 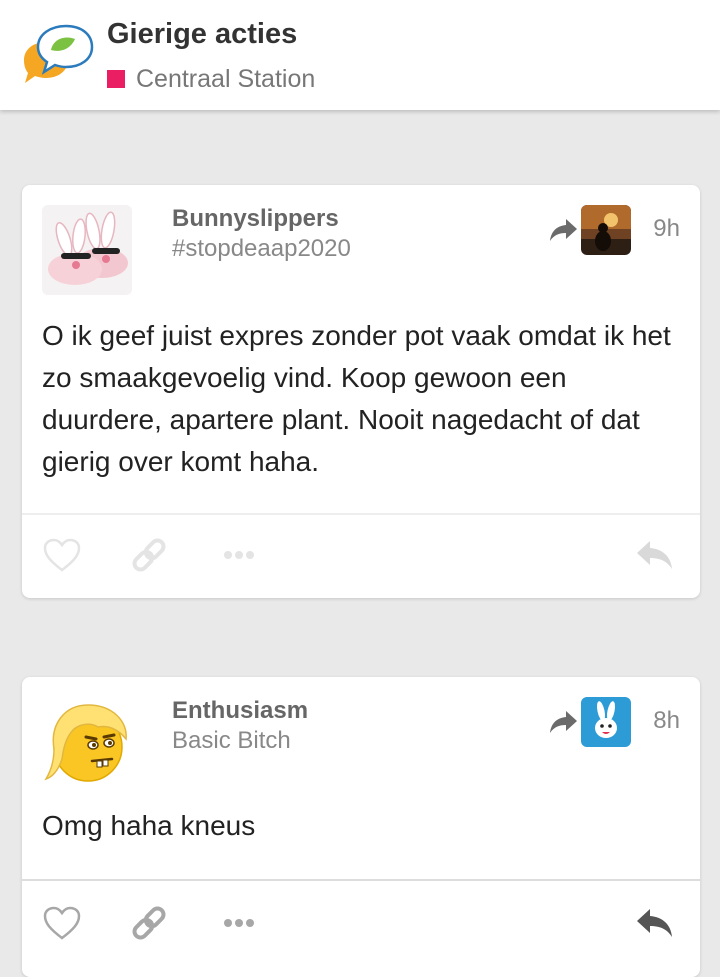 What do you see at coordinates (87, 250) in the screenshot?
I see `bunny-slippers-avatar-icon` at bounding box center [87, 250].